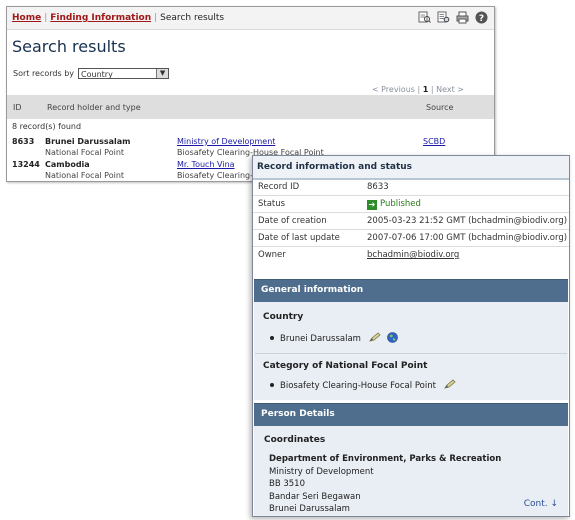 Image resolution: width=575 pixels, height=520 pixels. What do you see at coordinates (272, 204) in the screenshot?
I see `field-label: Status` at bounding box center [272, 204].